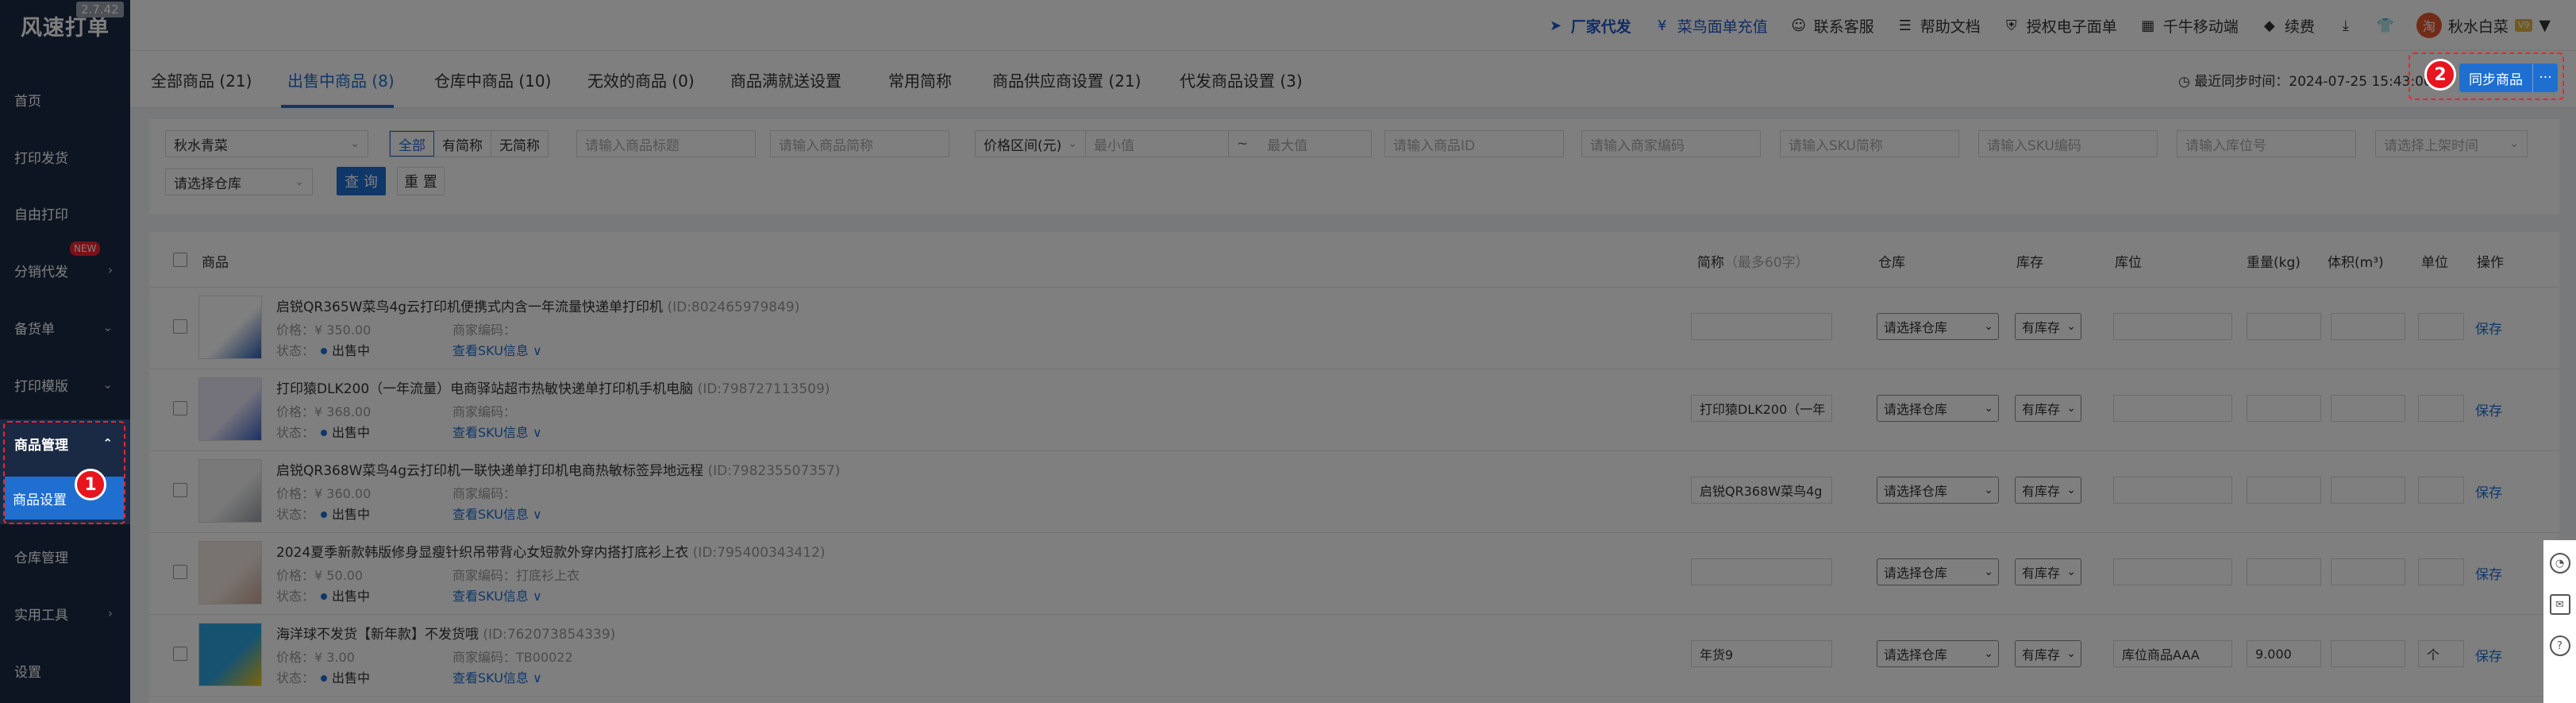 This screenshot has height=703, width=2576. I want to click on tab-in-warehouse: 仓库中商品 (10), so click(492, 79).